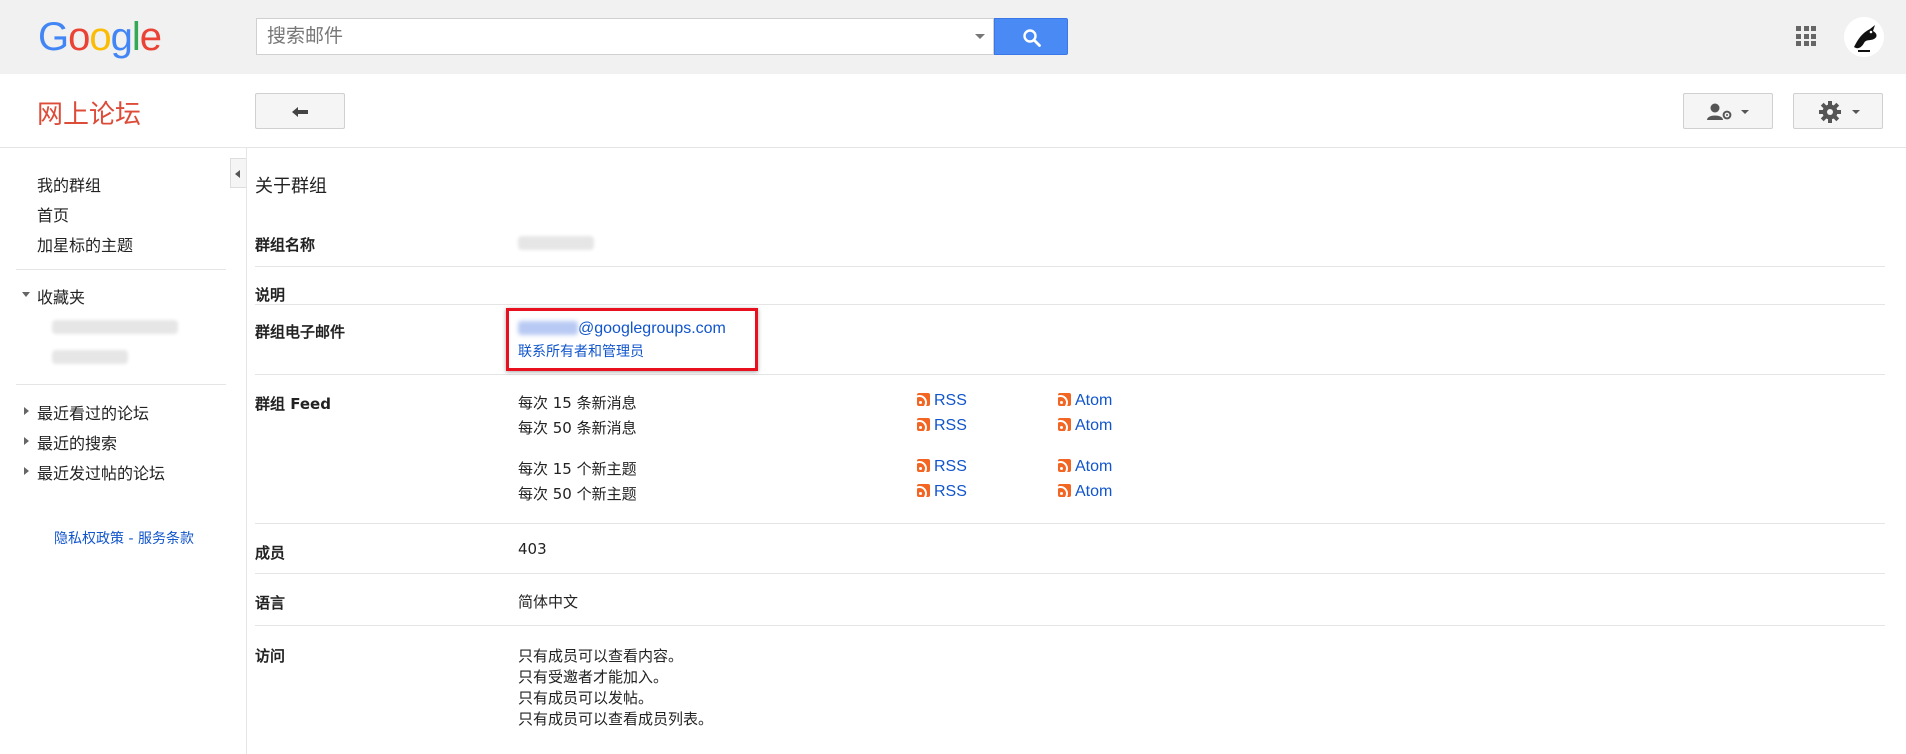  What do you see at coordinates (85, 244) in the screenshot?
I see `sidebar-item-starred: 加星标的主题` at bounding box center [85, 244].